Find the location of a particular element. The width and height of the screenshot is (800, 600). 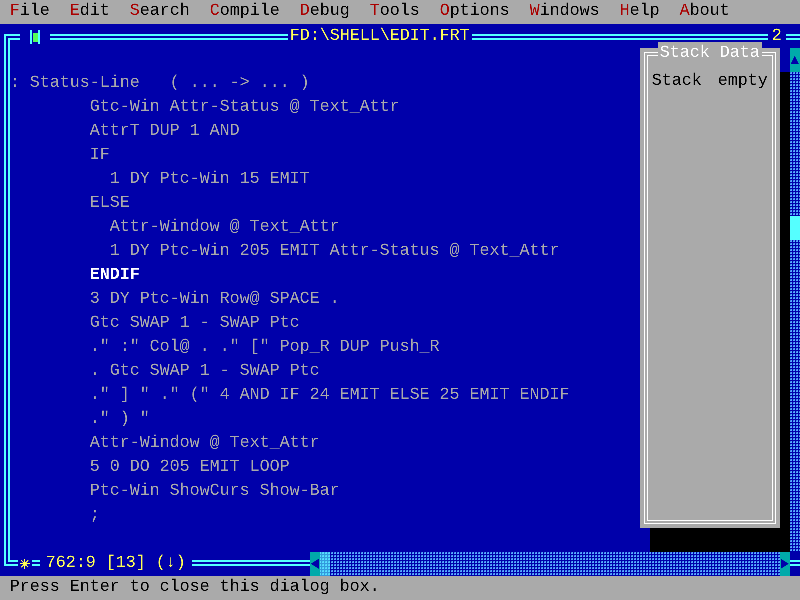

code-line: ELSE is located at coordinates (109, 204).